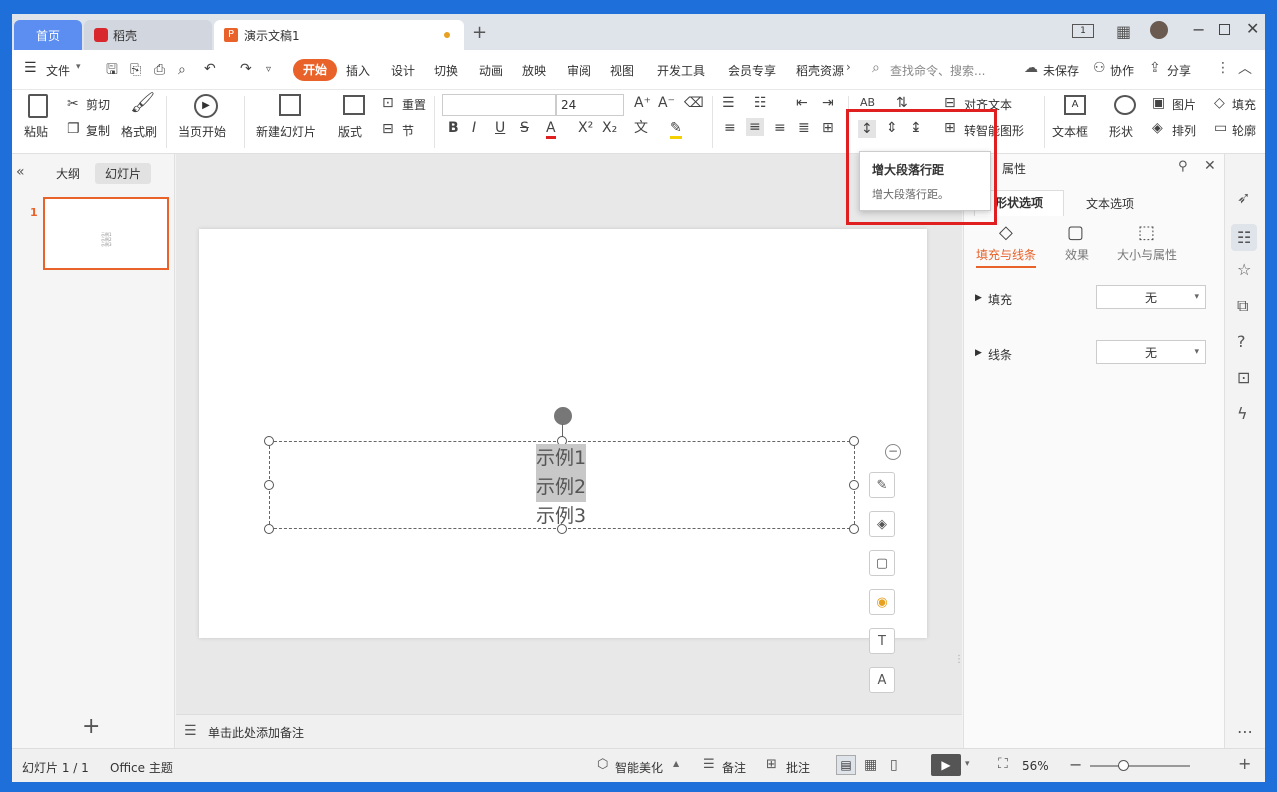 This screenshot has width=1277, height=792. What do you see at coordinates (1147, 254) in the screenshot?
I see `subtab-size: 大小与属性` at bounding box center [1147, 254].